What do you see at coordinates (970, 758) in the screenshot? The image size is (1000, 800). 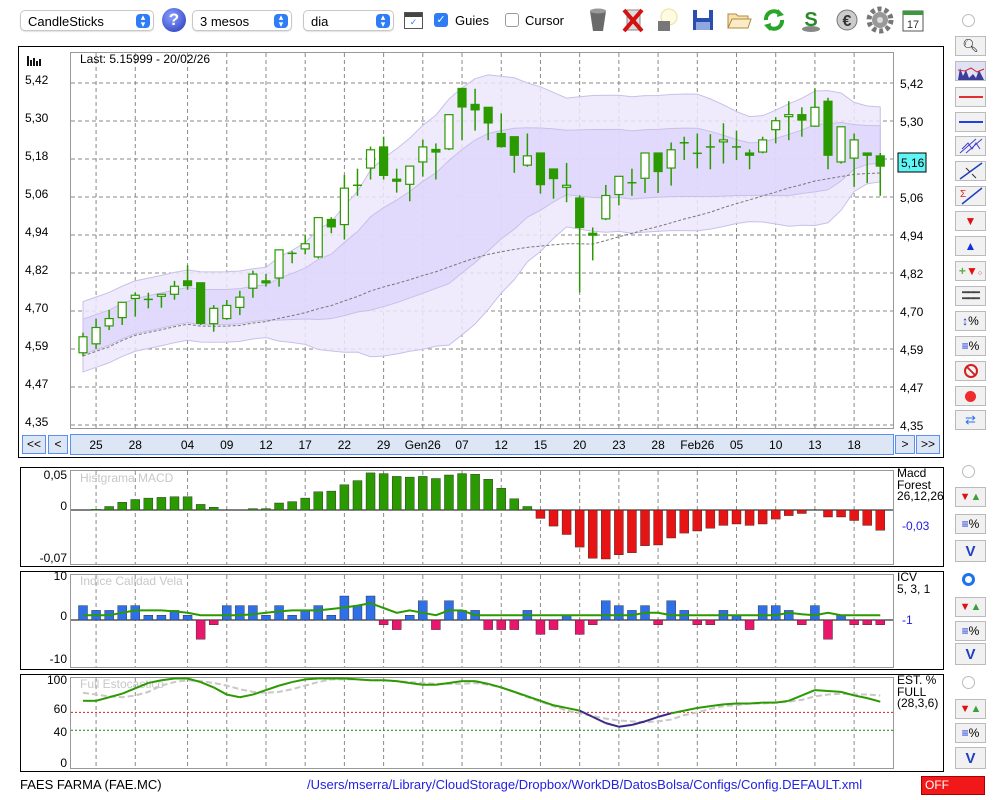 I see `stoch-style-button: V` at bounding box center [970, 758].